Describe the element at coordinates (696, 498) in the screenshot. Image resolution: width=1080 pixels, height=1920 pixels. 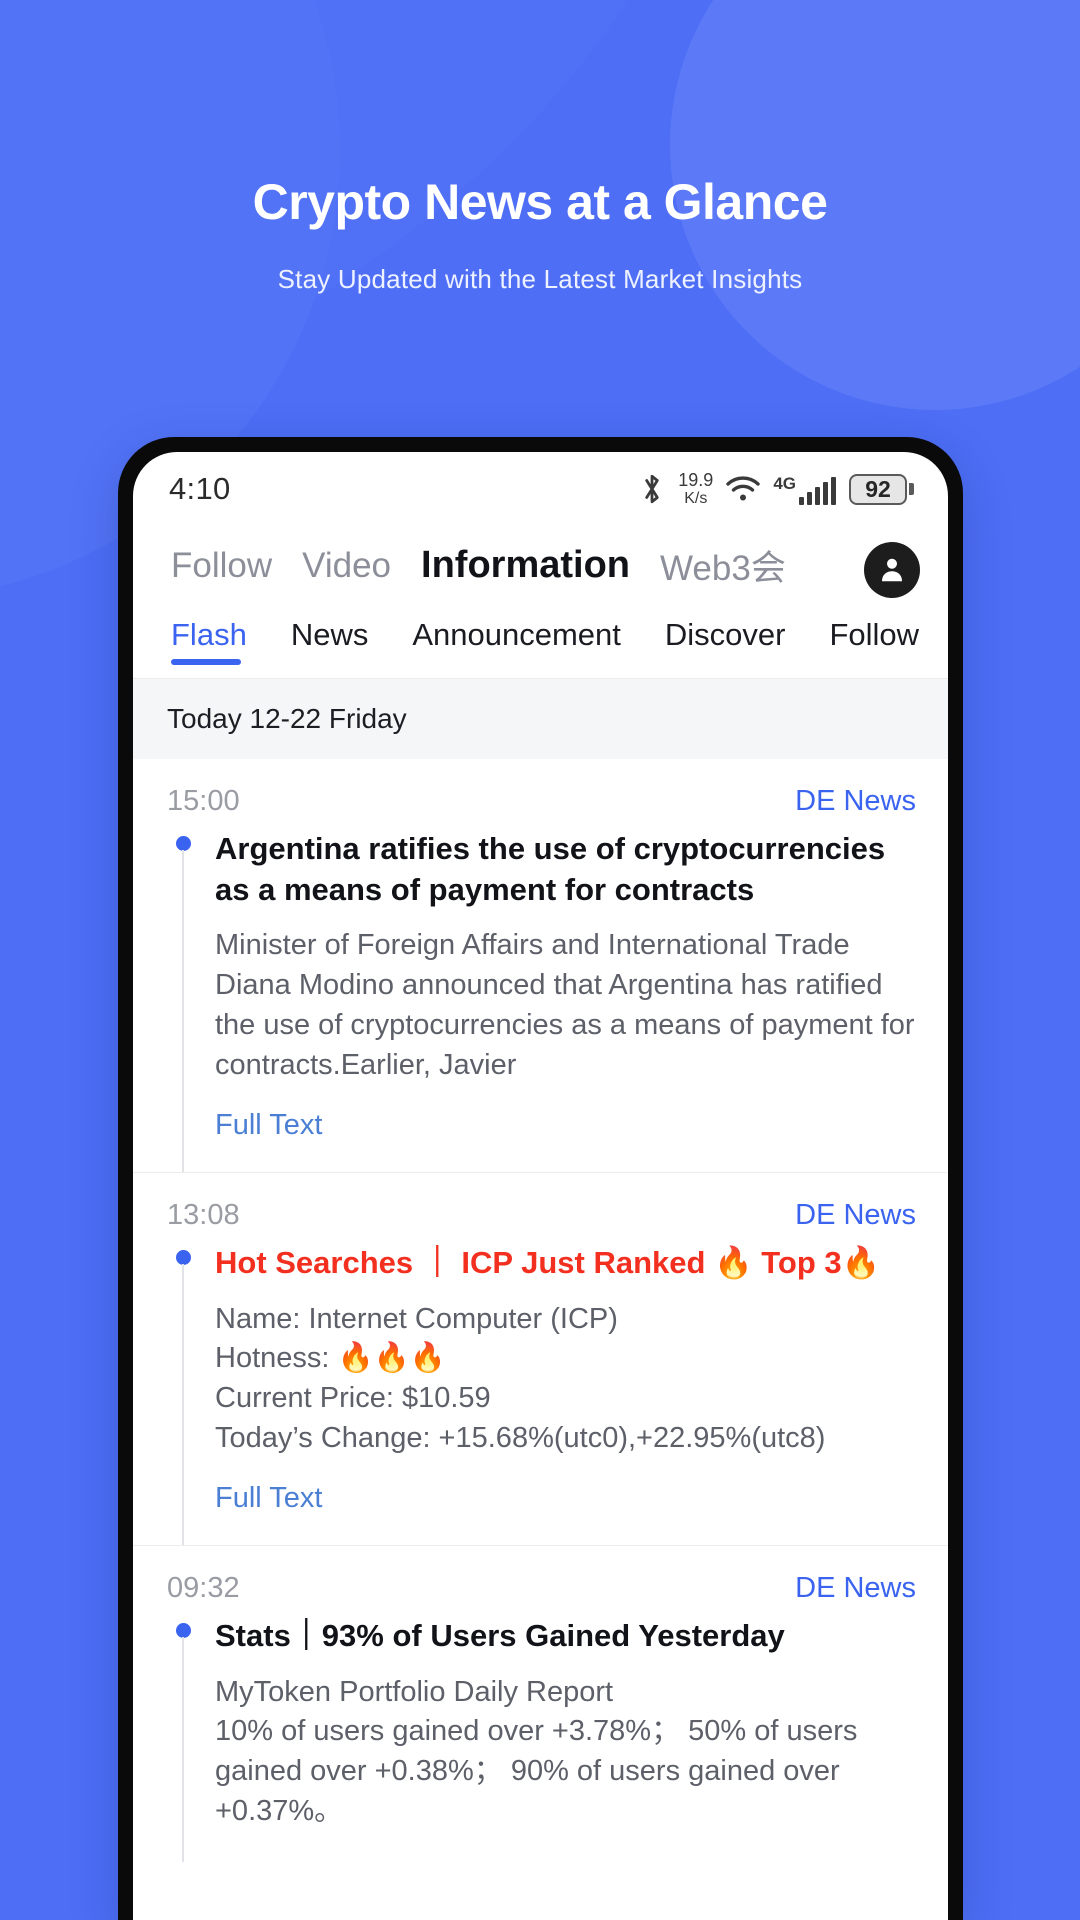
I see `network-speed-unit: K/s` at that location.